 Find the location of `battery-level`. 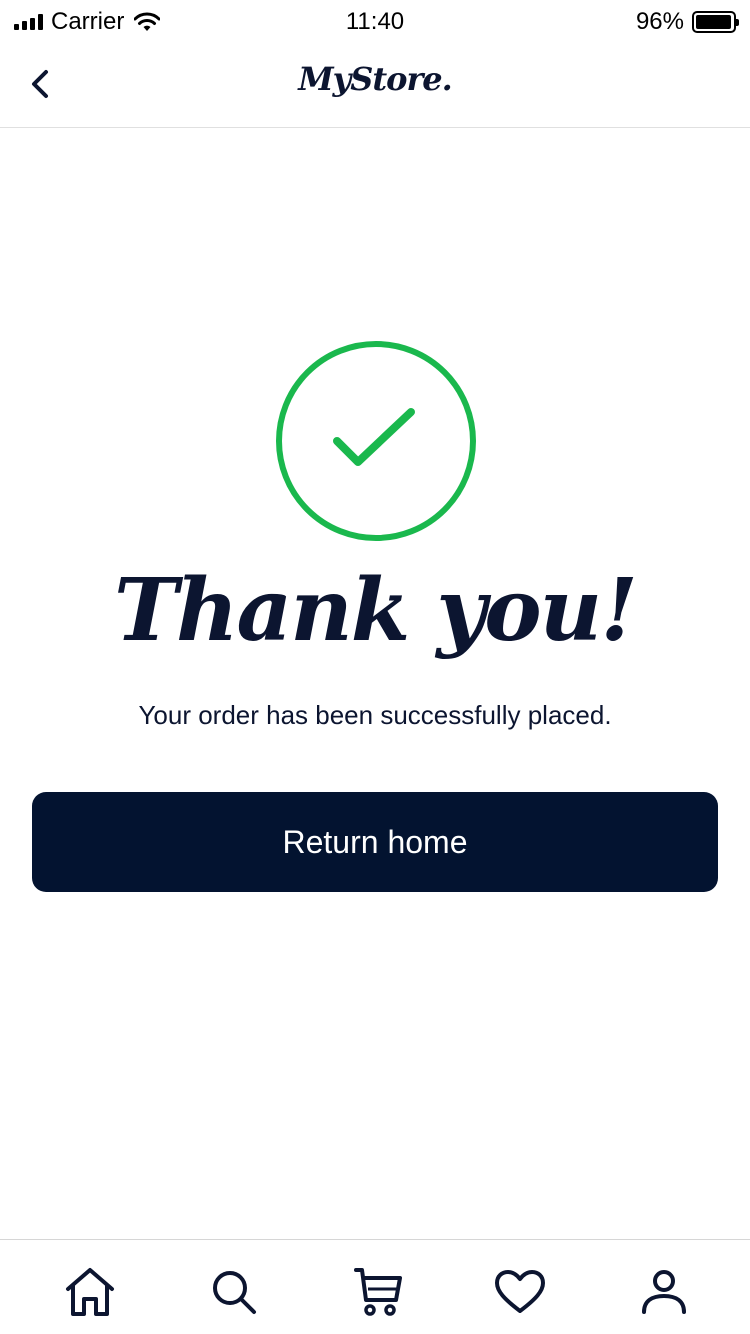

battery-level is located at coordinates (713, 22).